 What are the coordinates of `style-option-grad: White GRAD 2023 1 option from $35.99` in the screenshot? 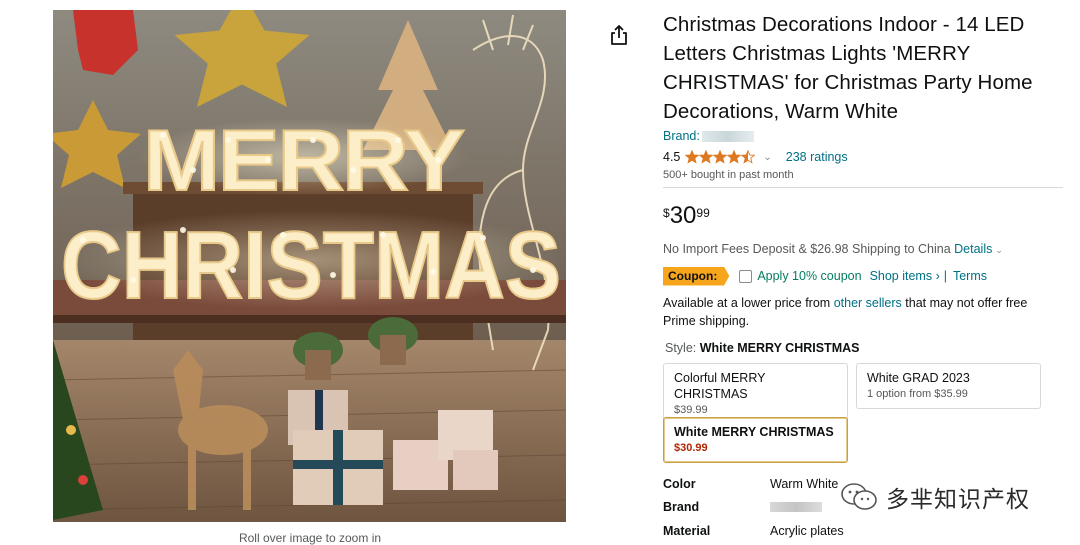 It's located at (948, 386).